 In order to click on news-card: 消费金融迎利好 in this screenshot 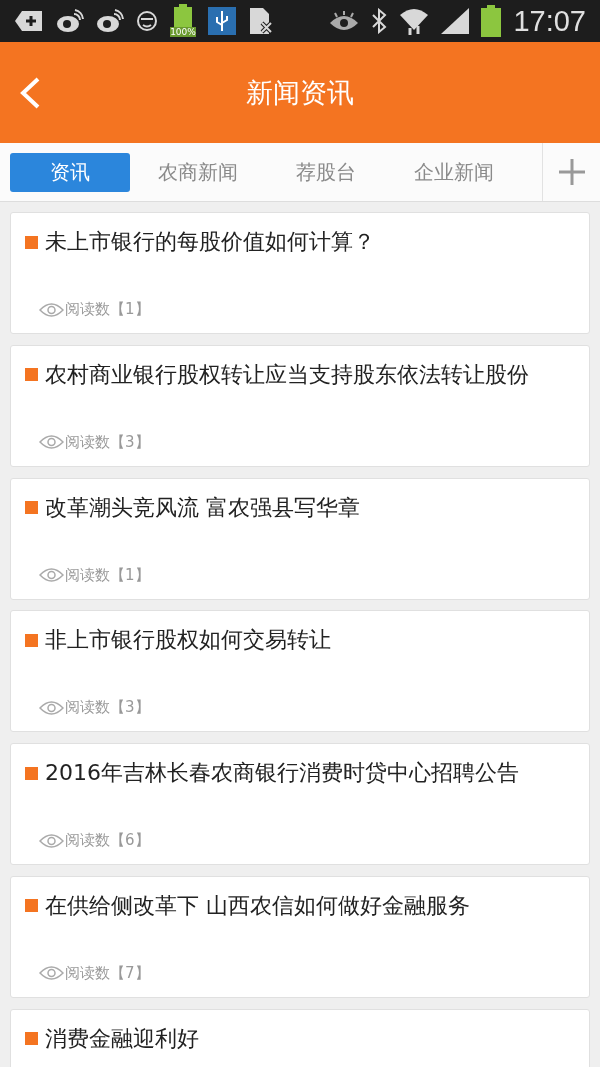, I will do `click(300, 1037)`.